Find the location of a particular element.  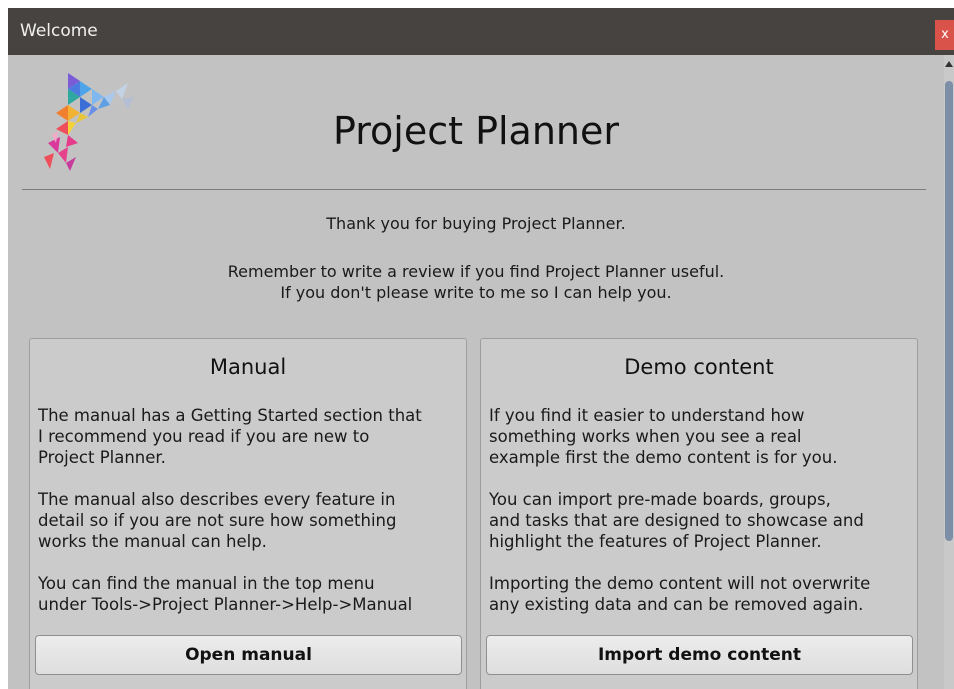

app-title: Project Planner is located at coordinates (476, 131).